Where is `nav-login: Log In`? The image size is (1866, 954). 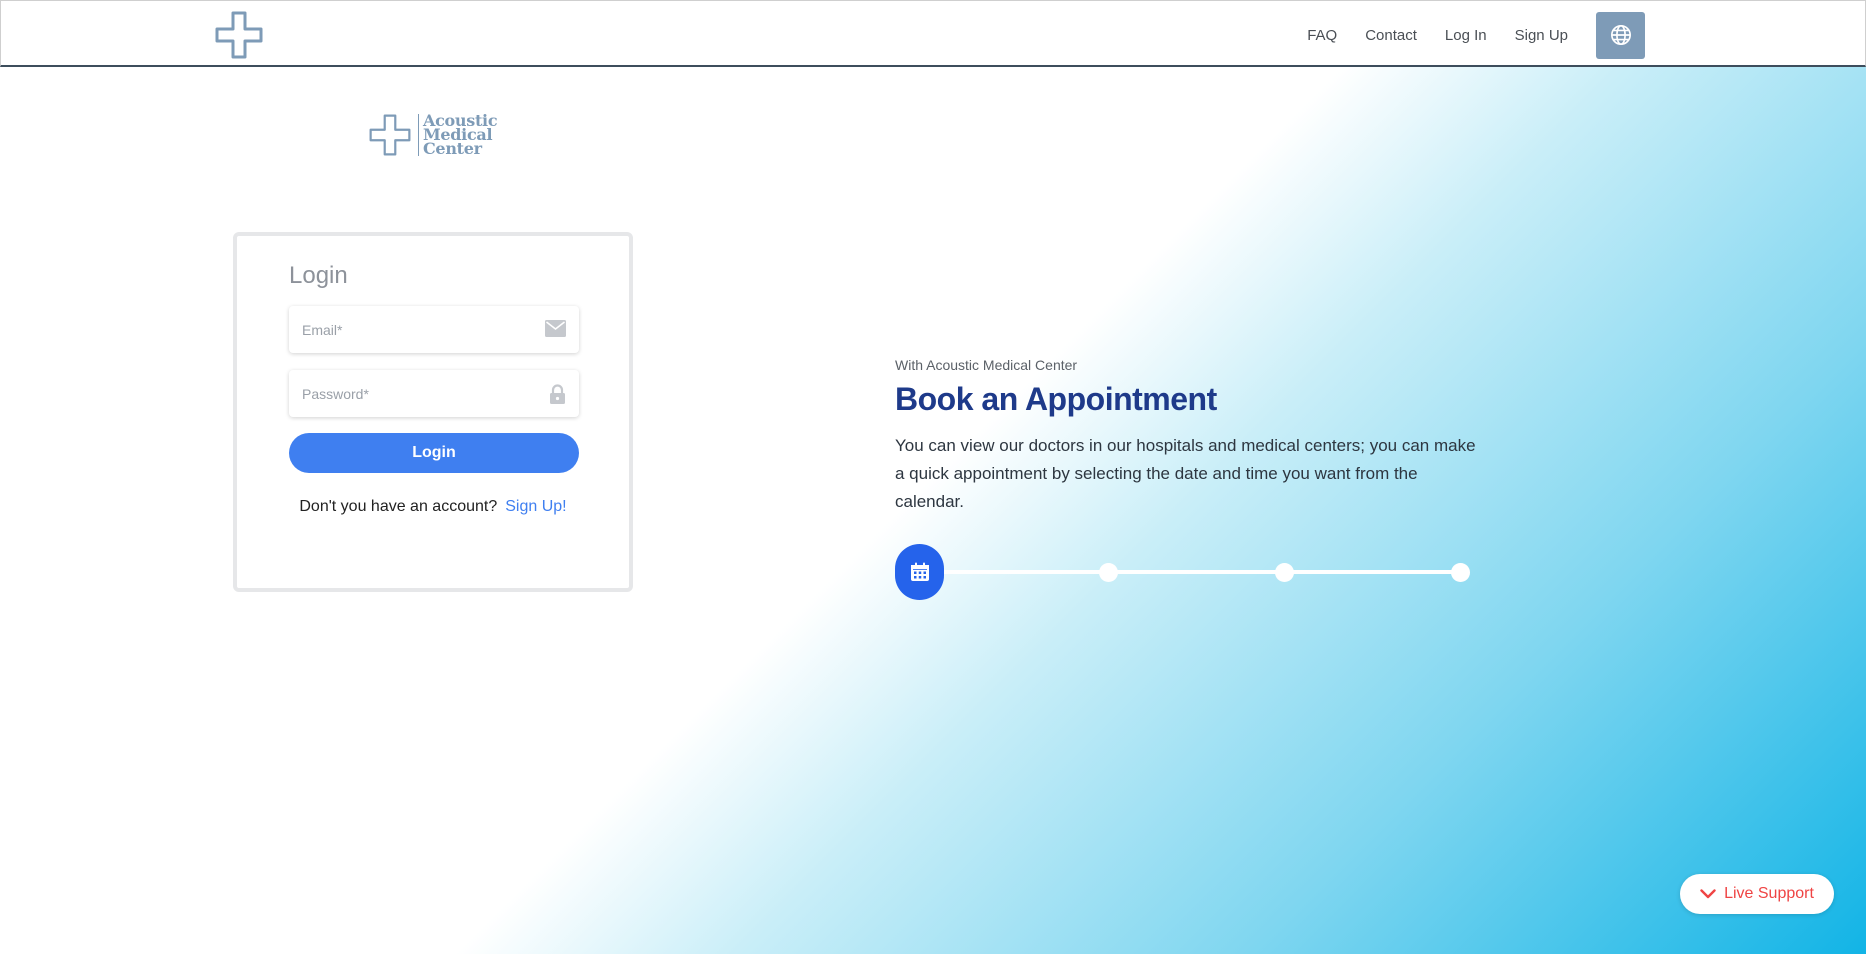
nav-login: Log In is located at coordinates (1466, 35).